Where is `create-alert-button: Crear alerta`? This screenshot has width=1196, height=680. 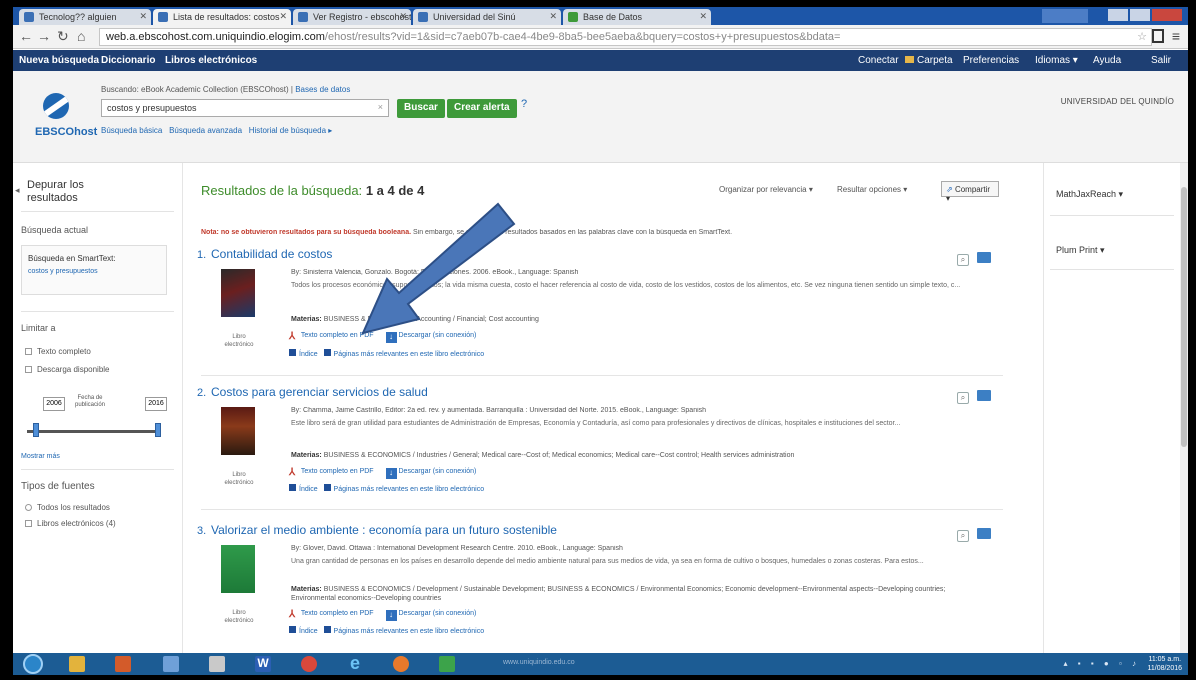
create-alert-button: Crear alerta is located at coordinates (482, 108).